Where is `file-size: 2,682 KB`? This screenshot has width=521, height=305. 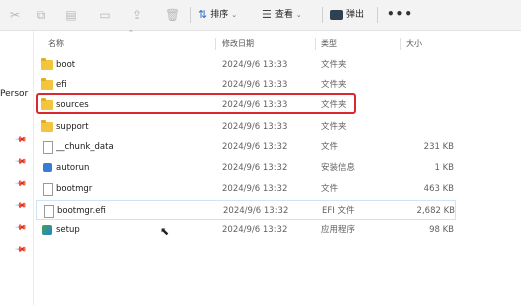 file-size: 2,682 KB is located at coordinates (435, 211).